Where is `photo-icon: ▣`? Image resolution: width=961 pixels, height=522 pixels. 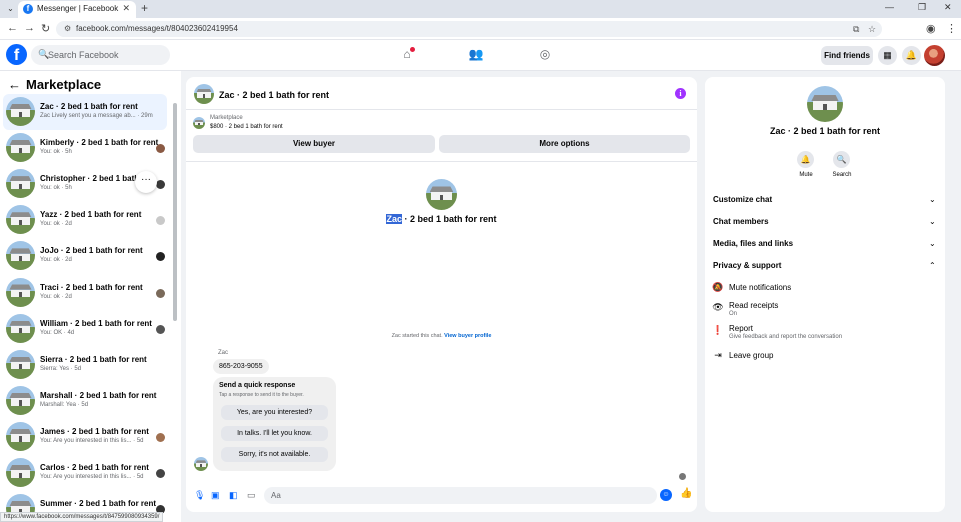 photo-icon: ▣ is located at coordinates (215, 495).